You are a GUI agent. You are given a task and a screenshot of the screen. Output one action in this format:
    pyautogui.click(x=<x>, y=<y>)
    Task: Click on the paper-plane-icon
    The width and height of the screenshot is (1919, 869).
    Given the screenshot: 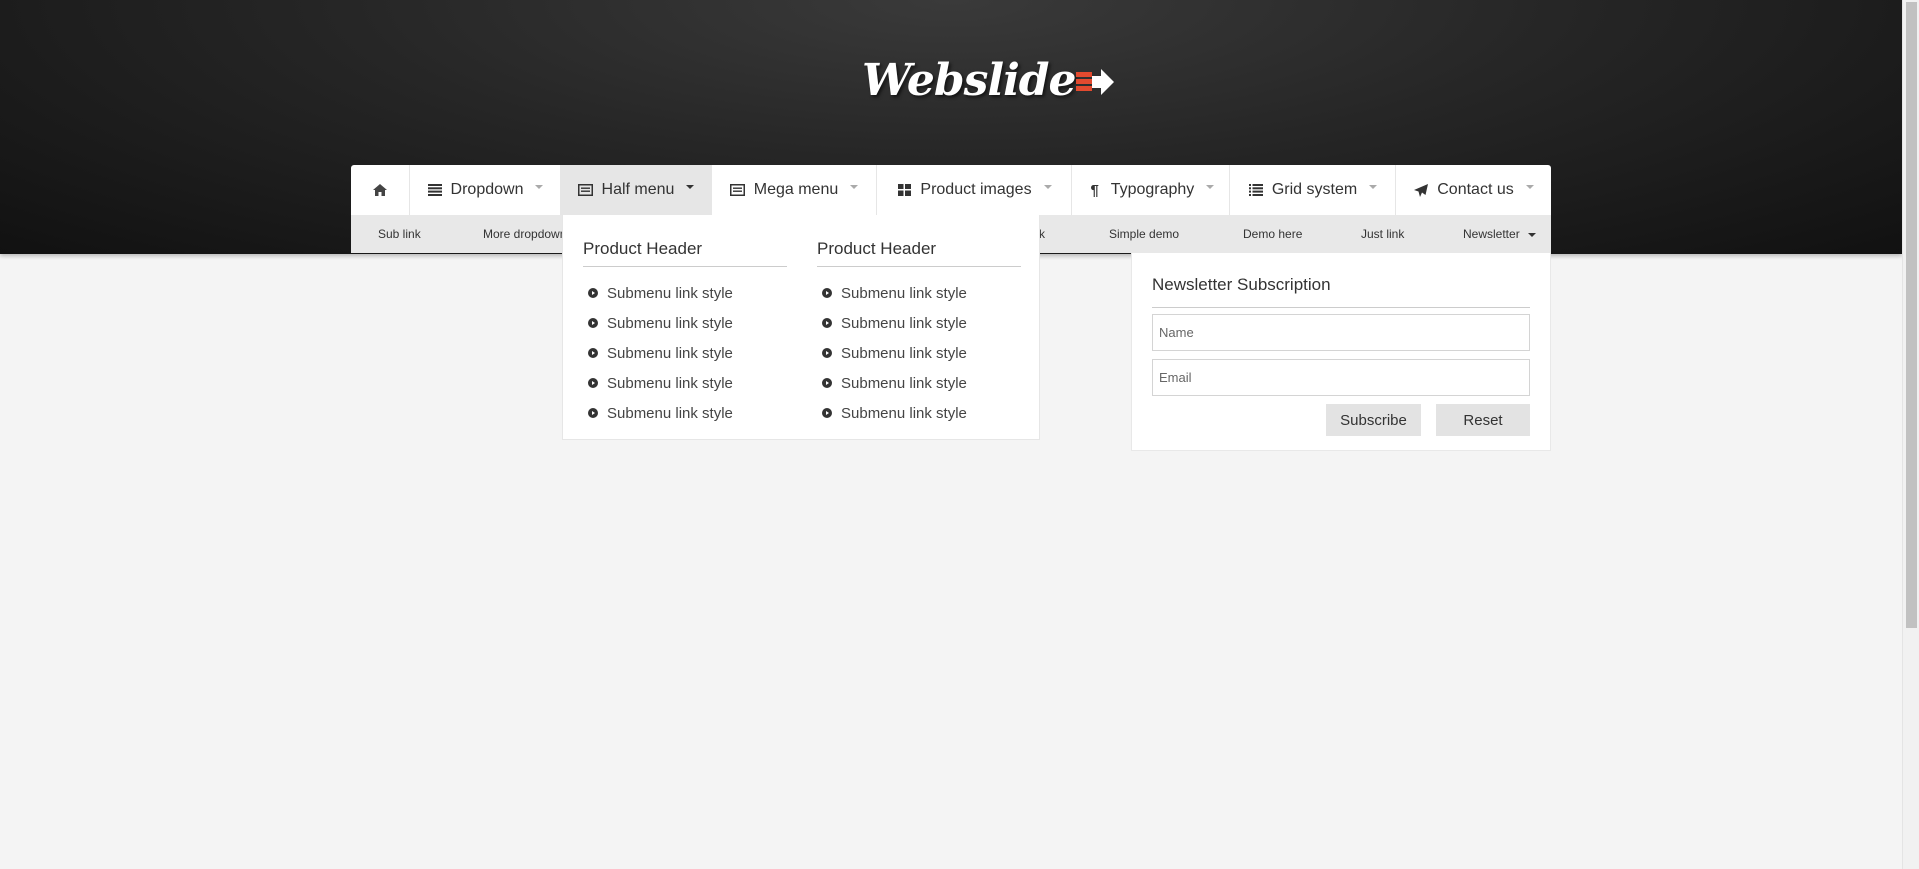 What is the action you would take?
    pyautogui.click(x=1421, y=190)
    